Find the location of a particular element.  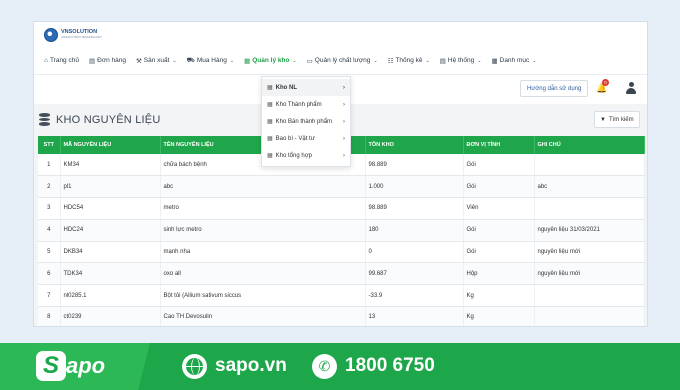

cart-icon: ⛟ is located at coordinates (190, 60).